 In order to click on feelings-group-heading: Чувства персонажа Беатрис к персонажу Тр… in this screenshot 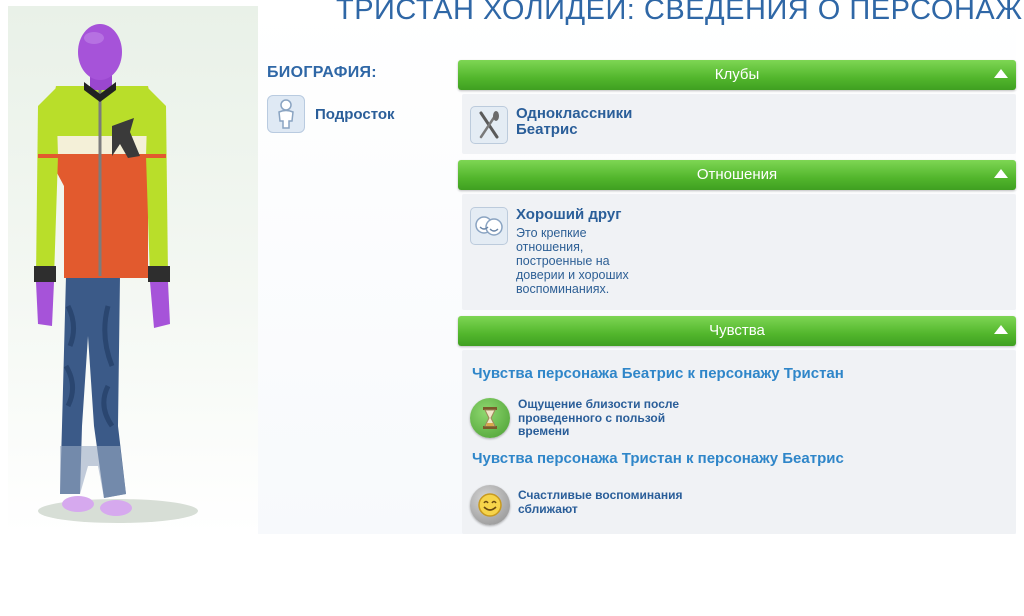, I will do `click(658, 373)`.